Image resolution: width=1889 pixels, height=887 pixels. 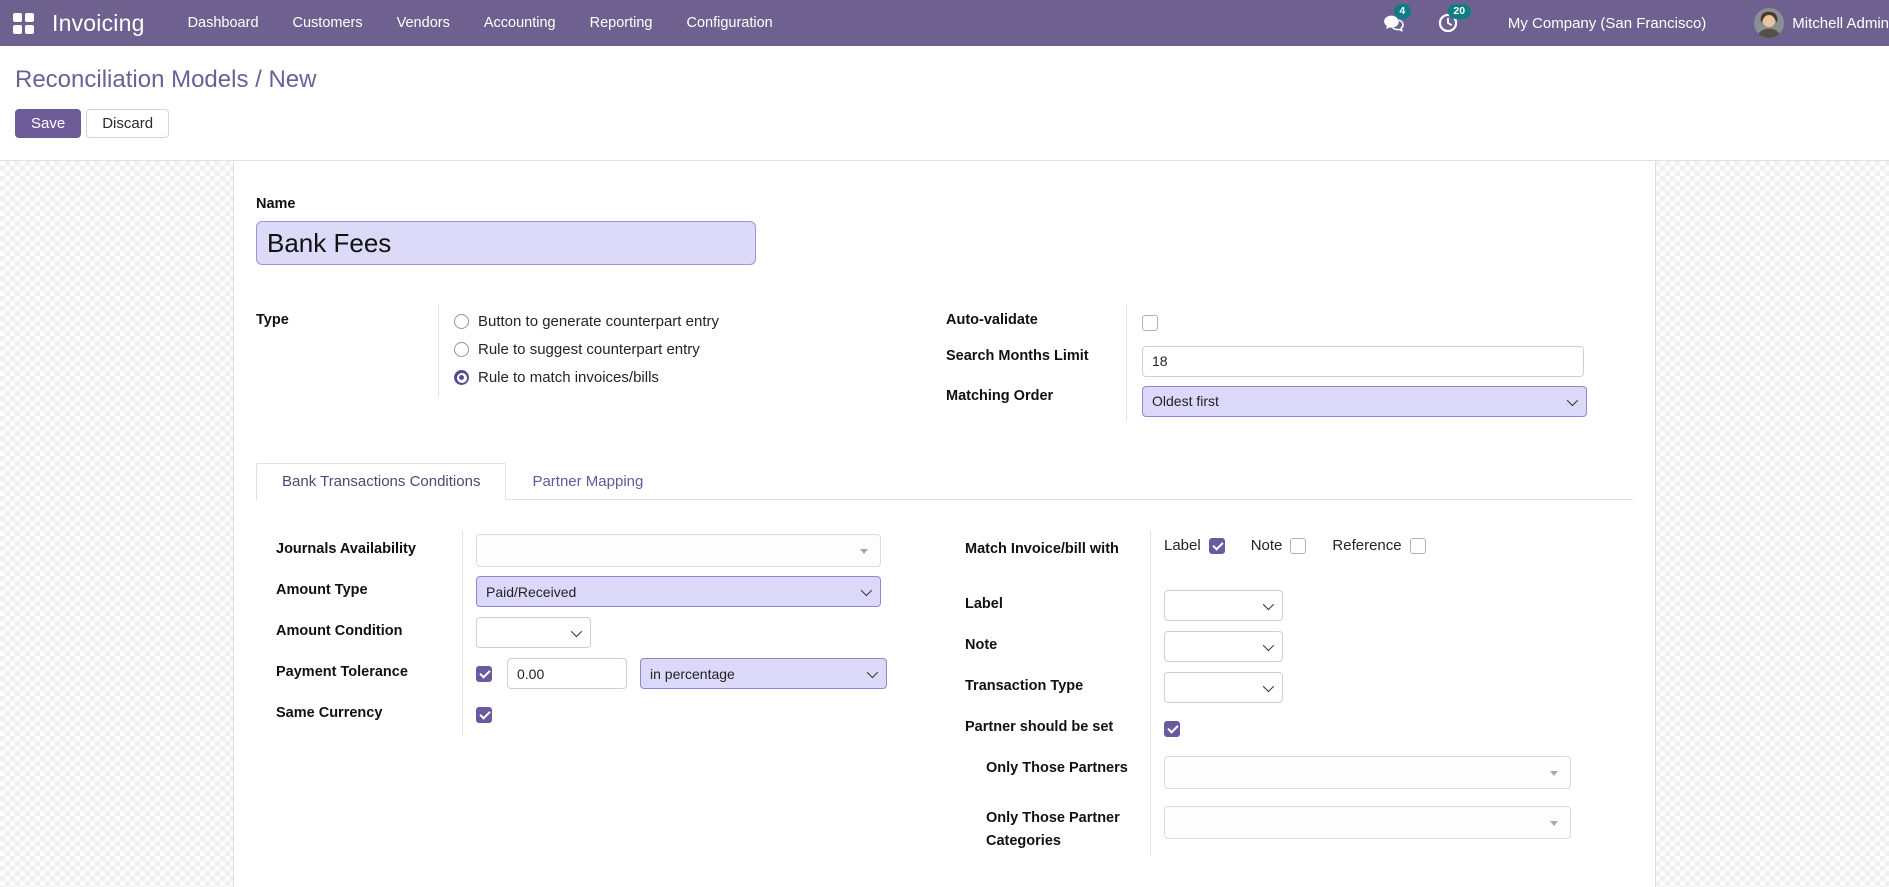 I want to click on name-field-block: Name, so click(x=944, y=230).